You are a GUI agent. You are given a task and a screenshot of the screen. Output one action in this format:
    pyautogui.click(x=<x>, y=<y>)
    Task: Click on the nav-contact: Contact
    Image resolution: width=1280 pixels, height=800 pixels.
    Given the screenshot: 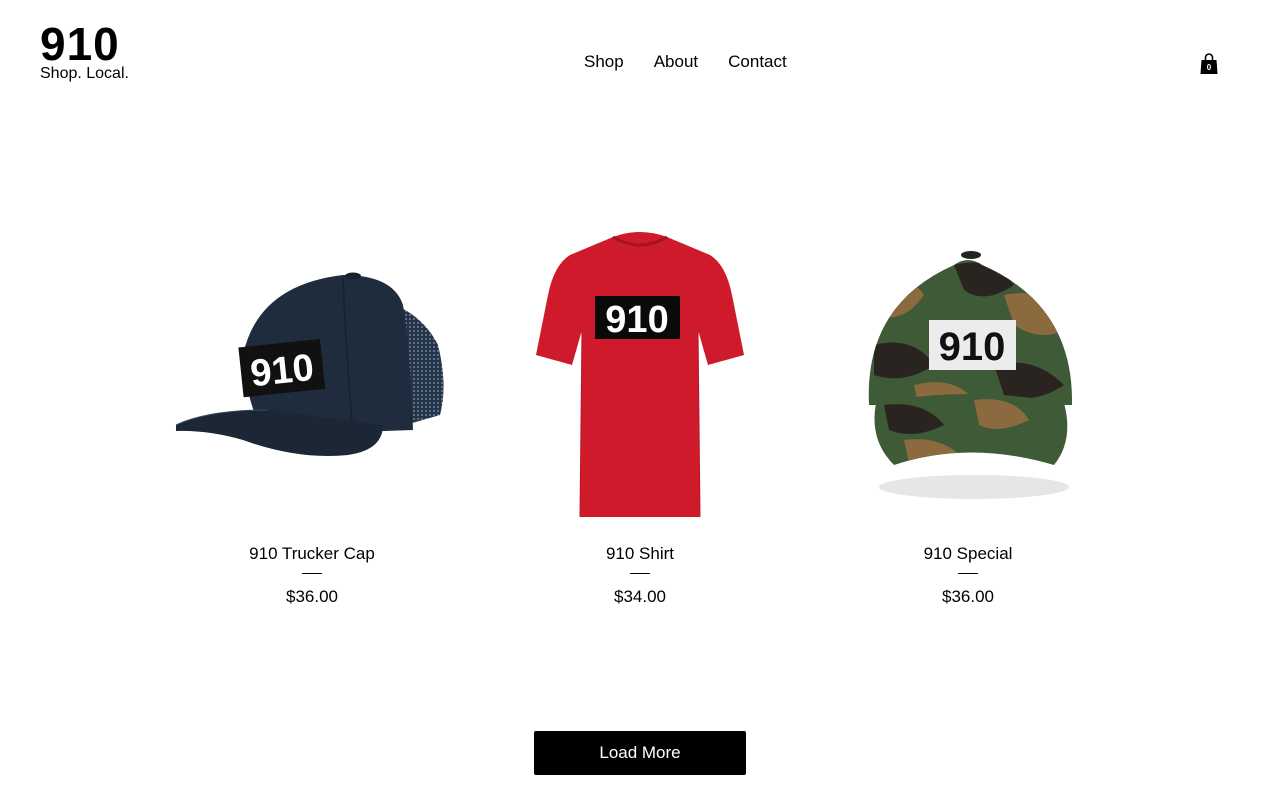 What is the action you would take?
    pyautogui.click(x=757, y=62)
    